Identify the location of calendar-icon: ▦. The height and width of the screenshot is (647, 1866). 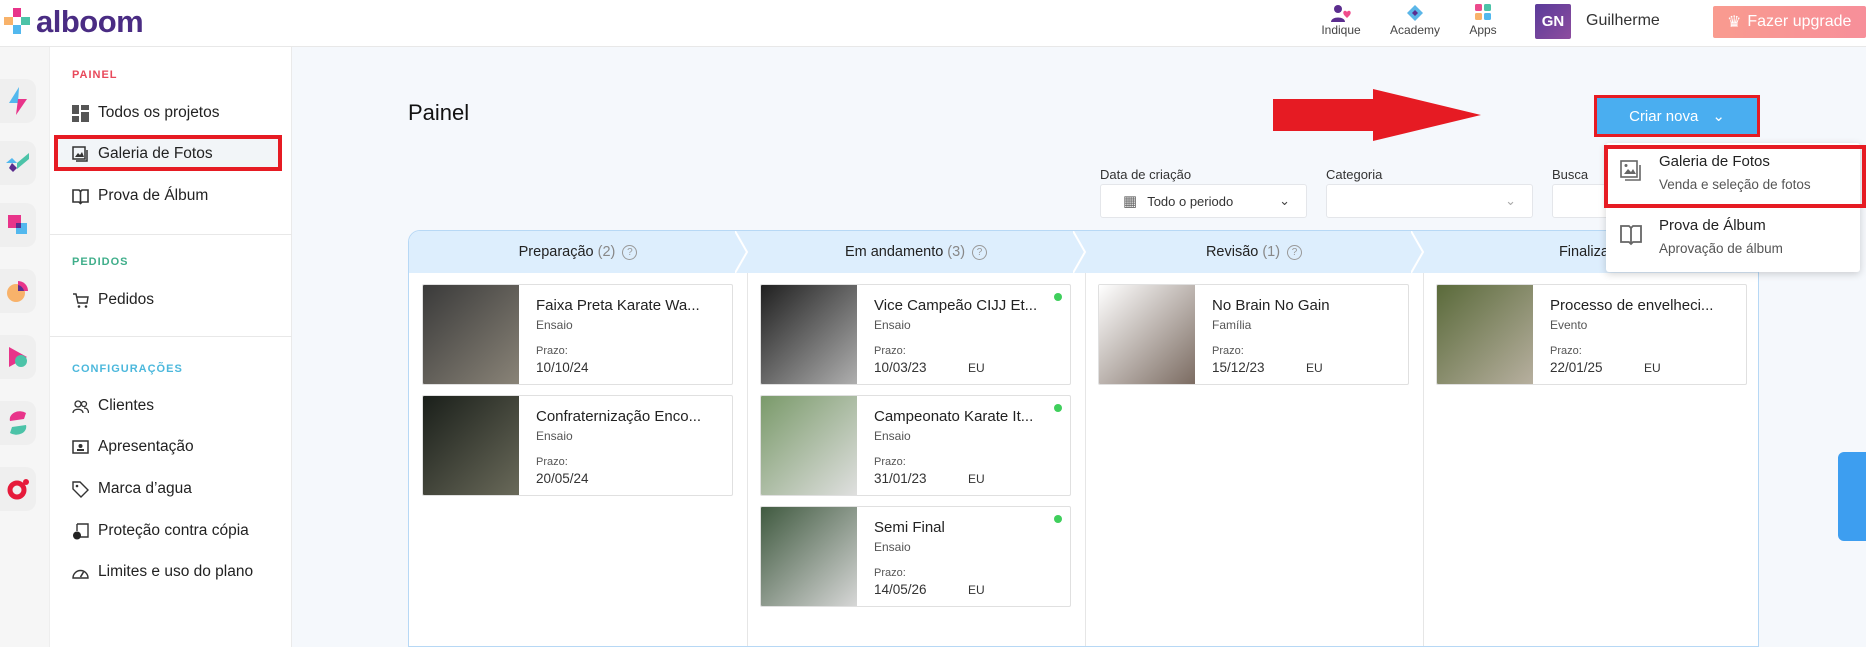
(1130, 201).